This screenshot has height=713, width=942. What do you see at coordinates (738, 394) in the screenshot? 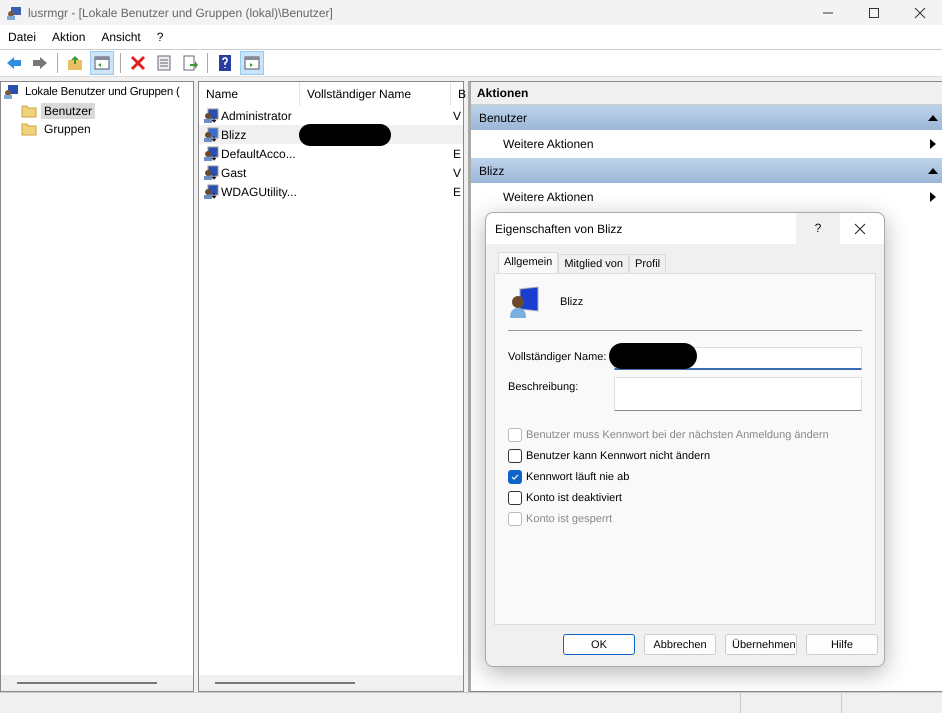
I see `input-field` at bounding box center [738, 394].